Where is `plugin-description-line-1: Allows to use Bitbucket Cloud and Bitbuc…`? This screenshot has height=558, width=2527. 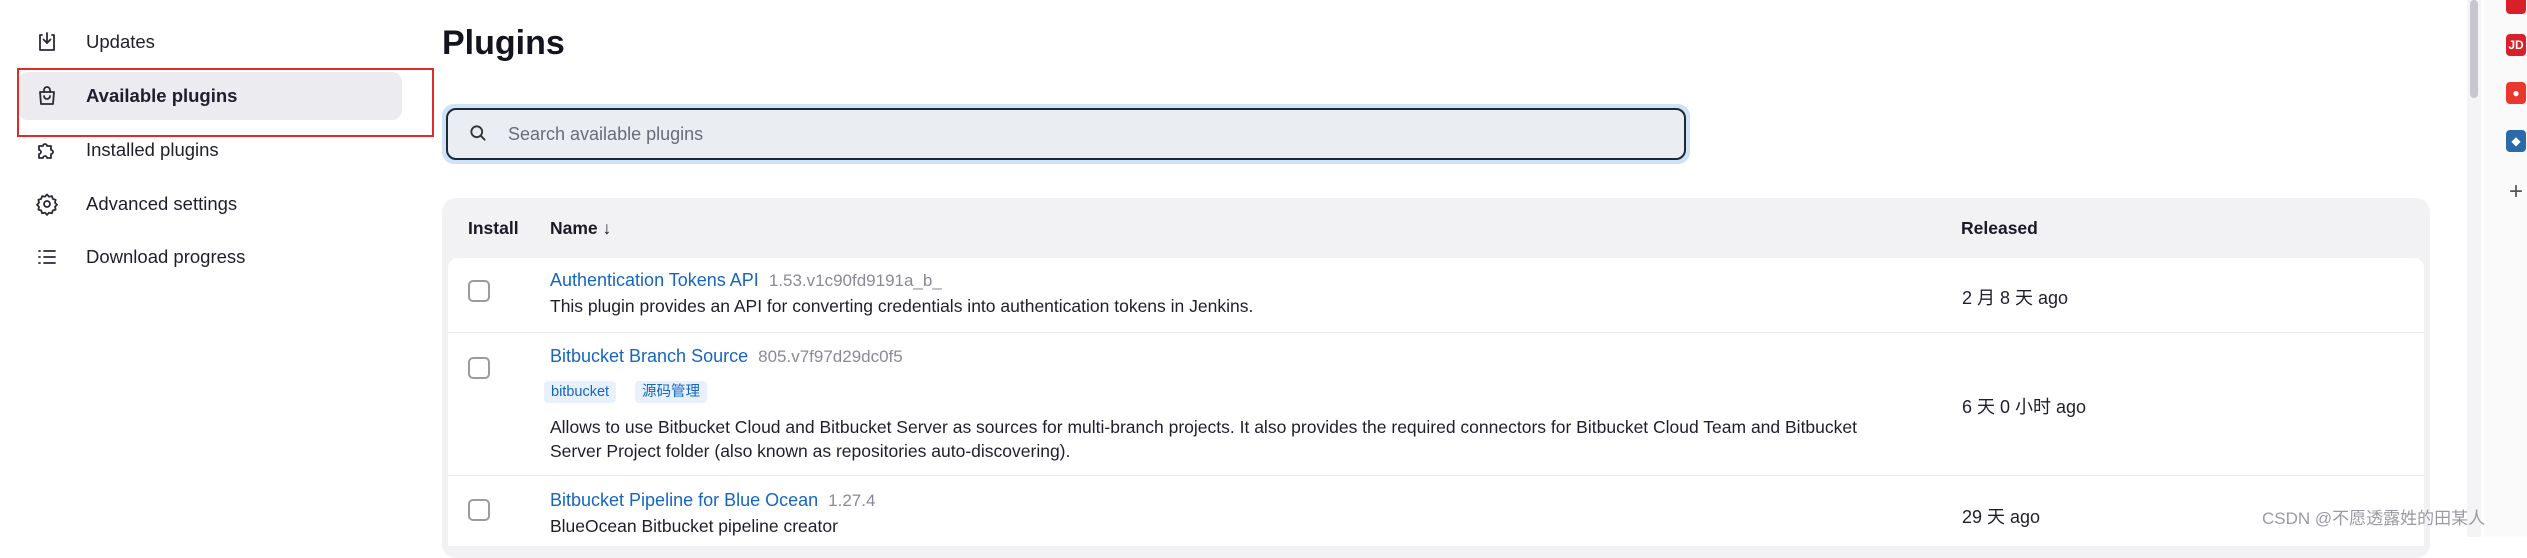 plugin-description-line-1: Allows to use Bitbucket Cloud and Bitbuc… is located at coordinates (1203, 427).